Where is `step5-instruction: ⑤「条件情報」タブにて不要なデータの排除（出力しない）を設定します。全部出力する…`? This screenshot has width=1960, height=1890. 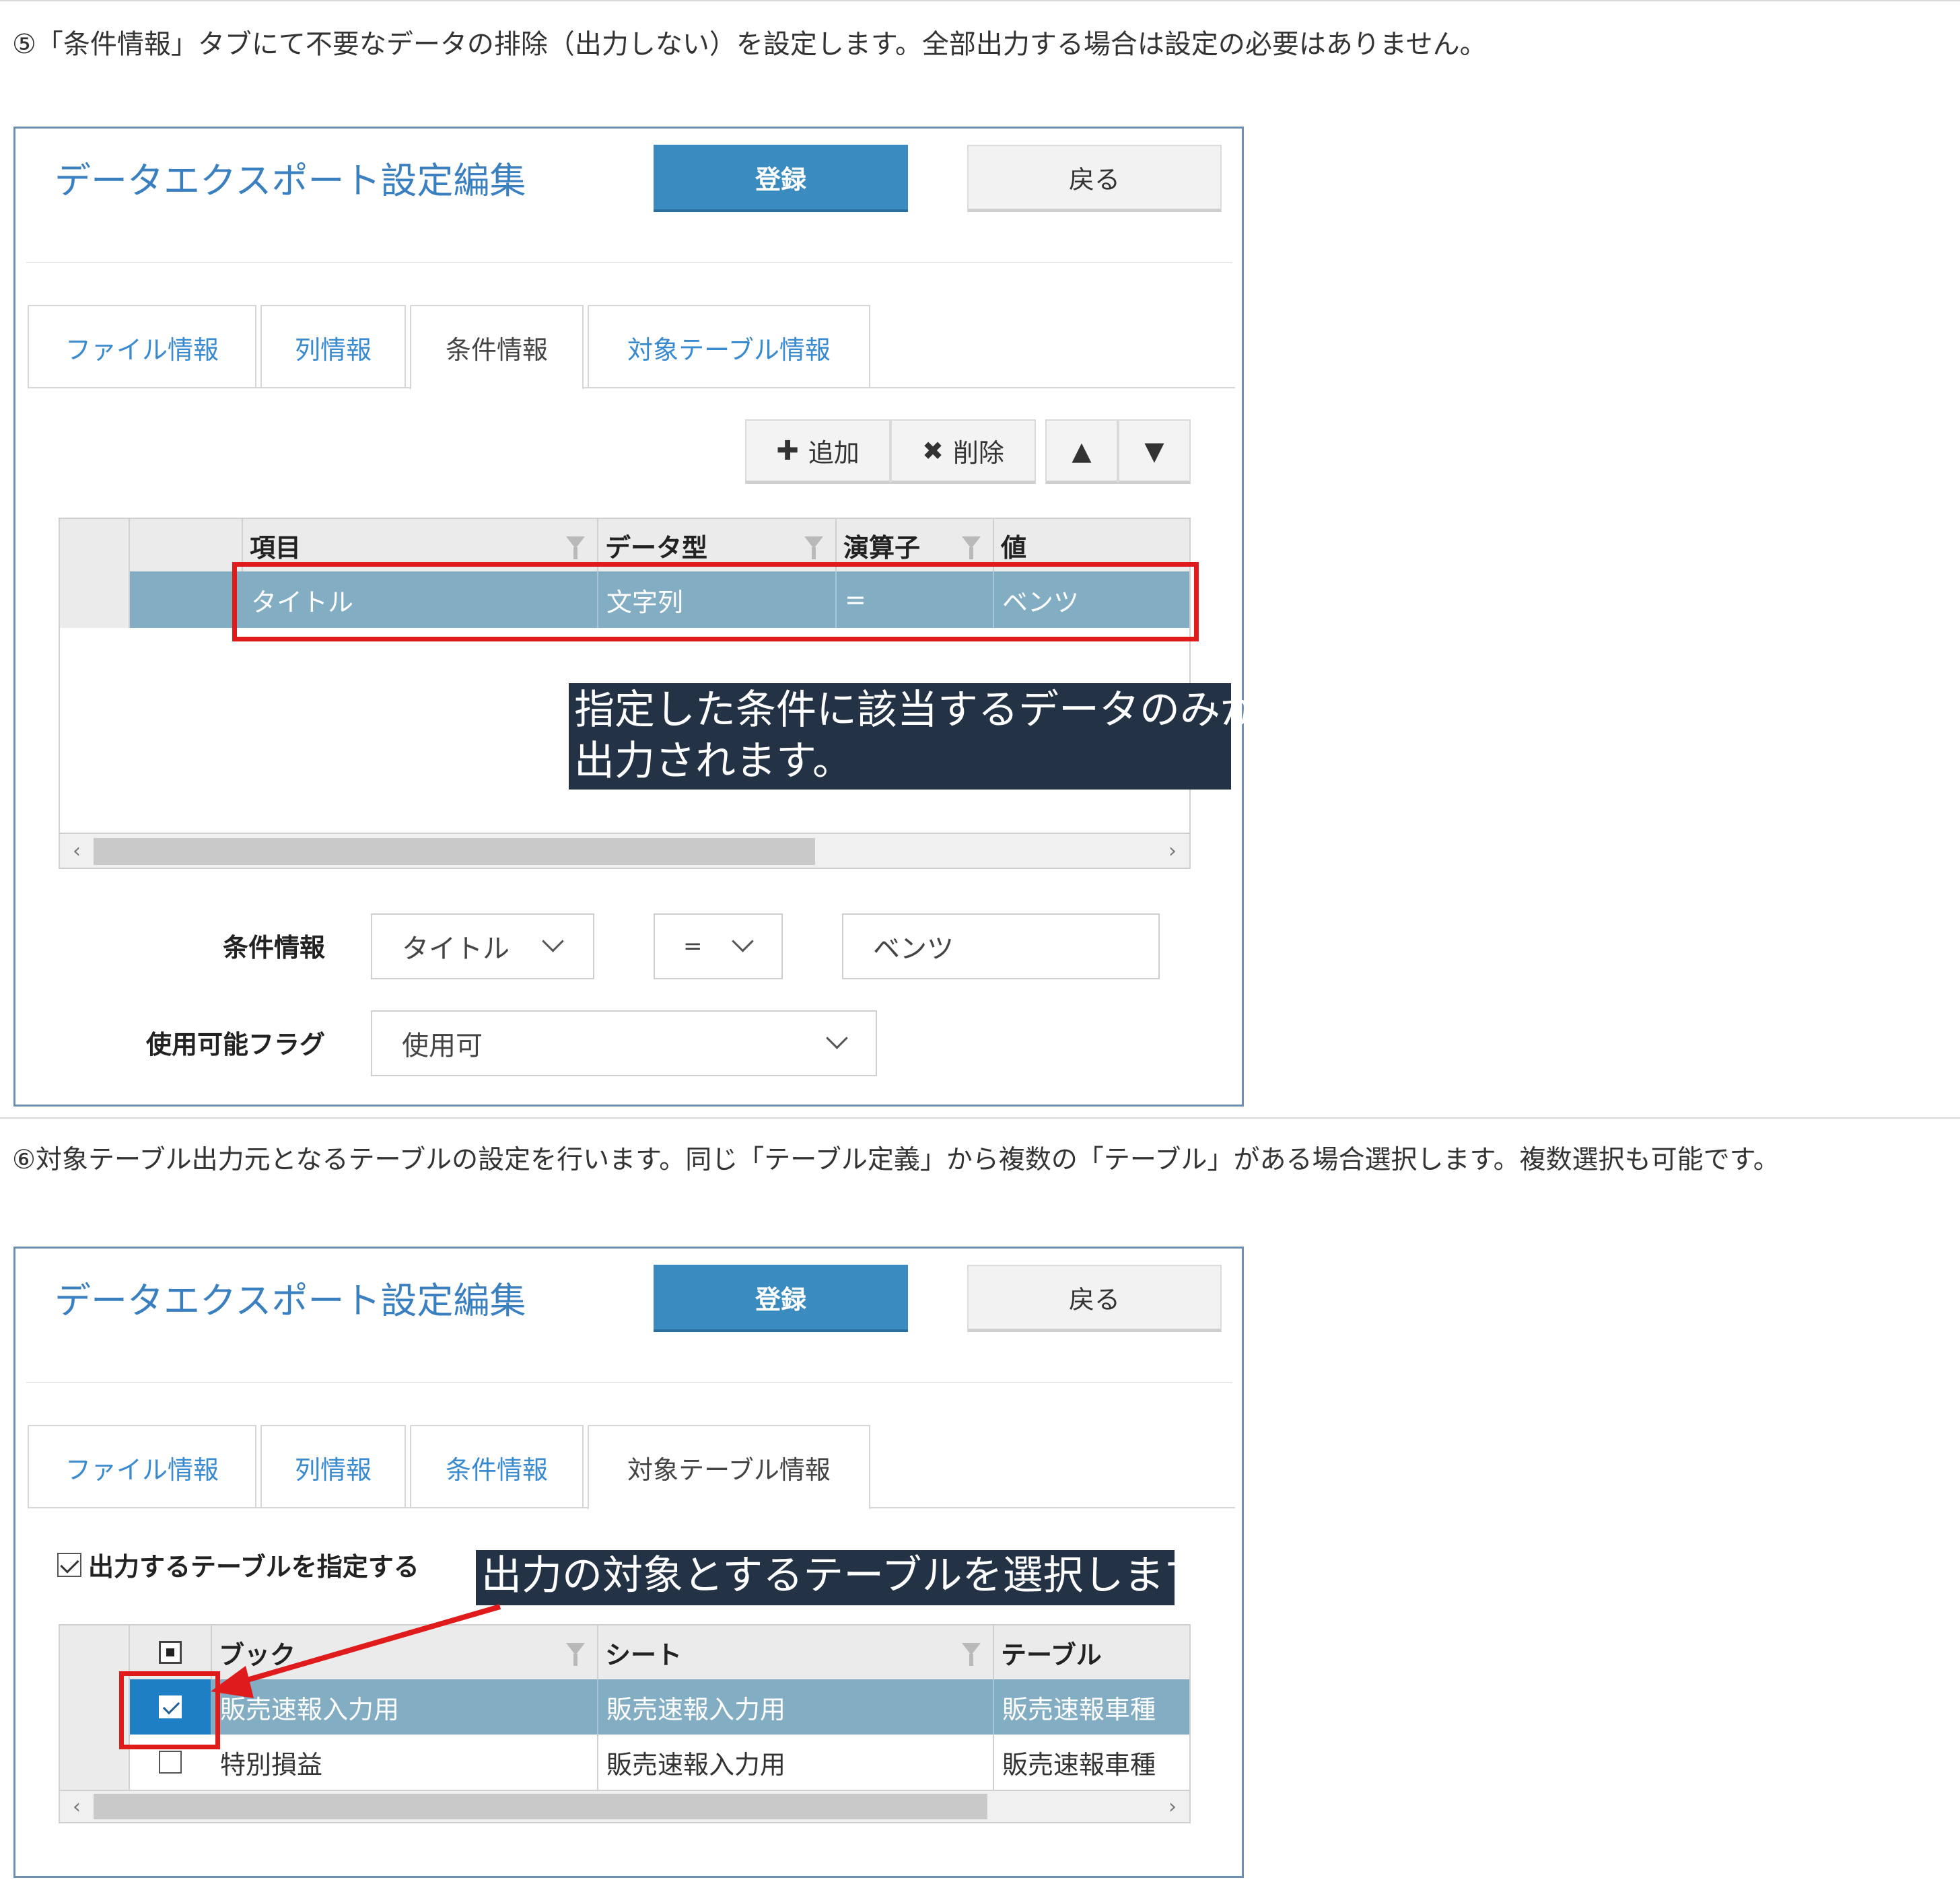
step5-instruction: ⑤「条件情報」タブにて不要なデータの排除（出力しない）を設定します。全部出力する… is located at coordinates (750, 44).